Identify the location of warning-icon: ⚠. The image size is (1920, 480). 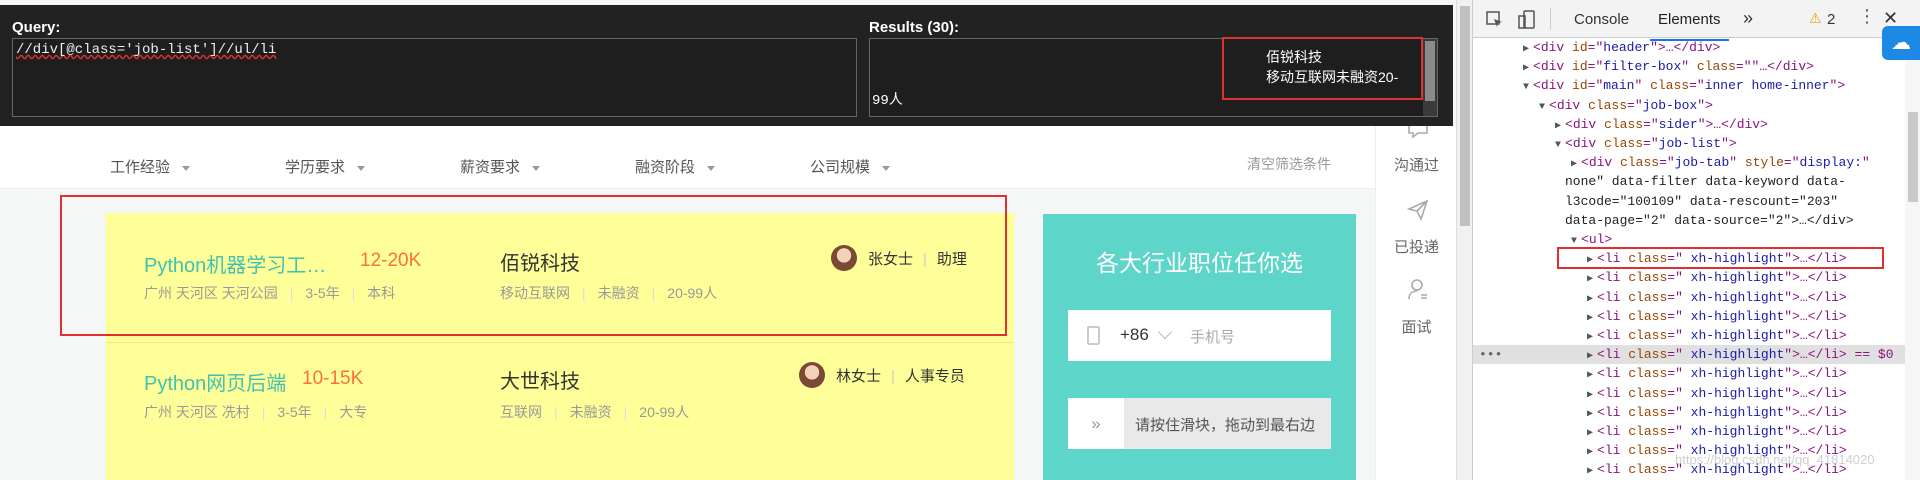
(1815, 18).